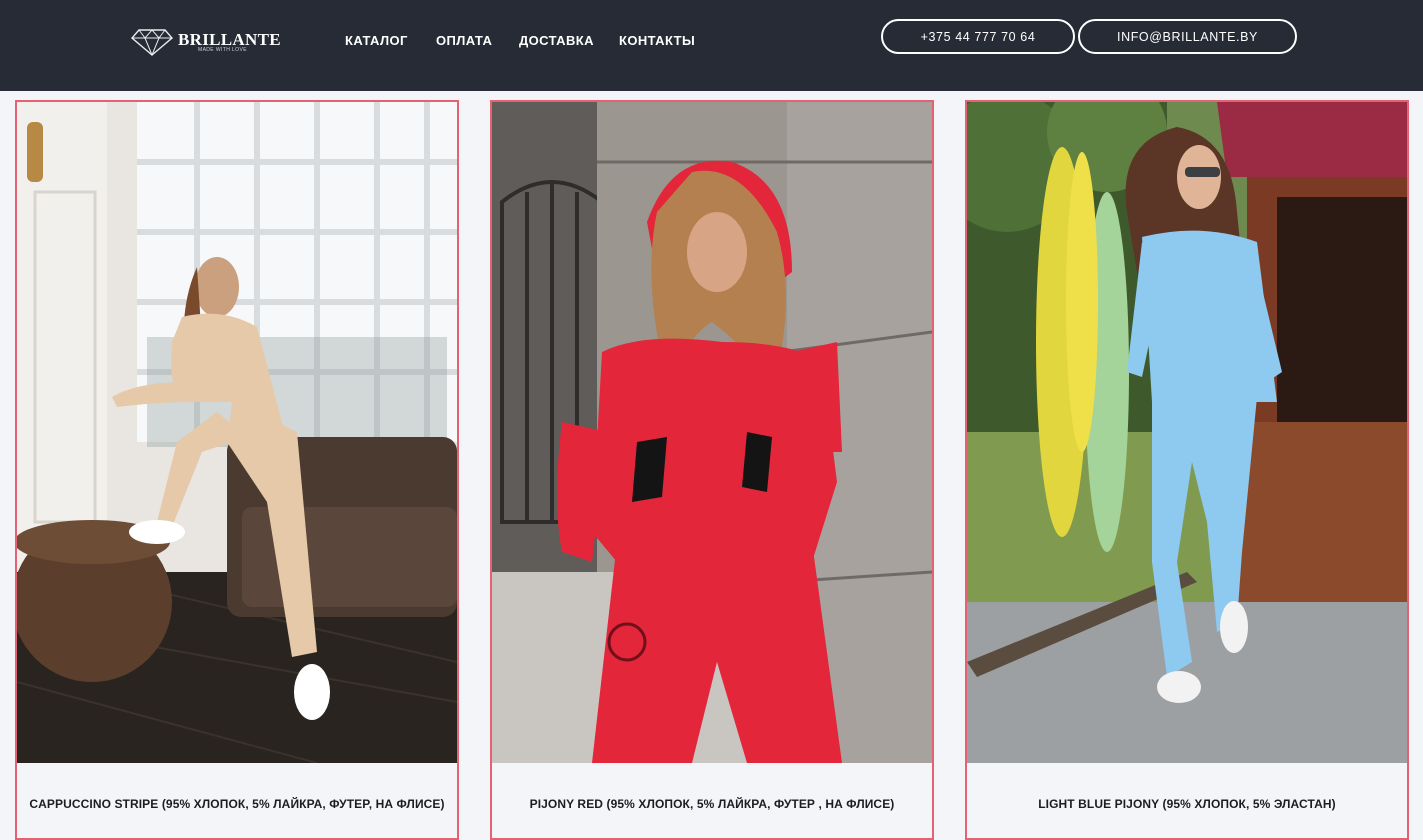 The height and width of the screenshot is (840, 1423). I want to click on nav-contacts: КОНТАКТЫ, so click(657, 40).